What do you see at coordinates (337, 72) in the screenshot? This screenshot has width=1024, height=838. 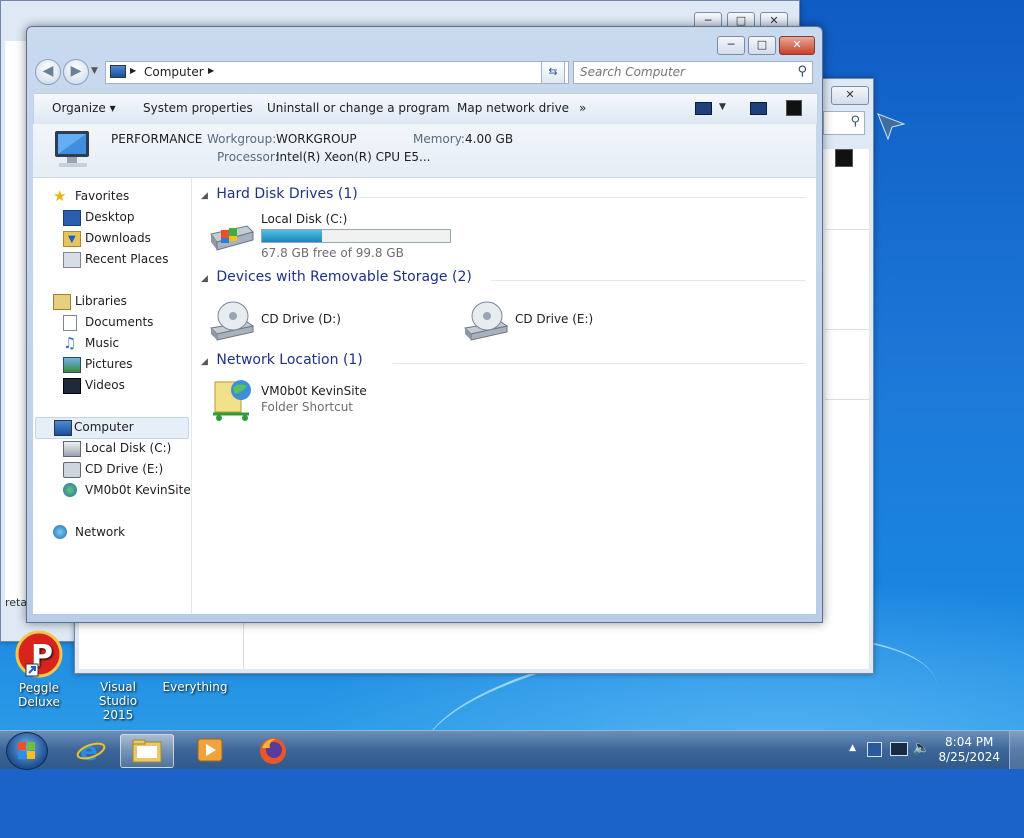 I see `address-bar: ▶ Computer ▶ ▼` at bounding box center [337, 72].